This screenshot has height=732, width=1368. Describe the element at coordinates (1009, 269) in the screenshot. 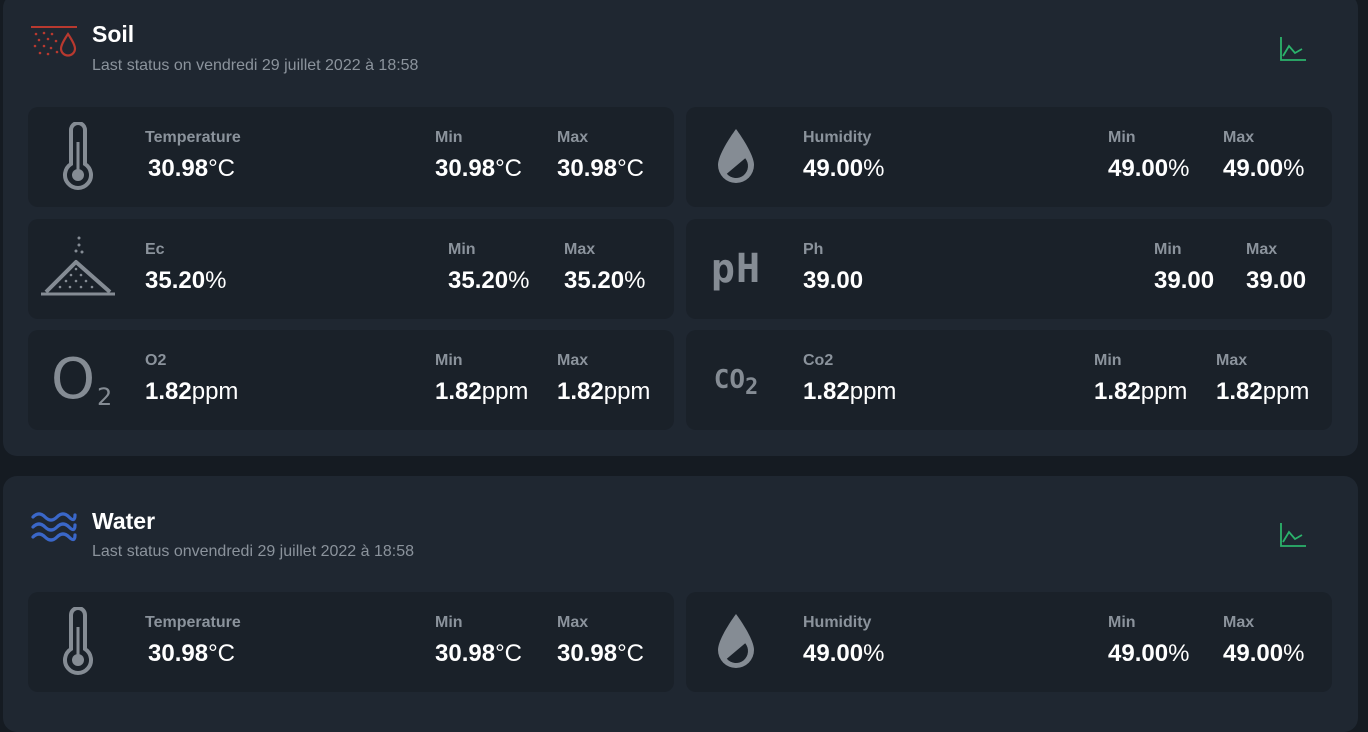

I see `soil-ph-card: pH Ph 39.00 Min 39.00 Max 39.00` at that location.